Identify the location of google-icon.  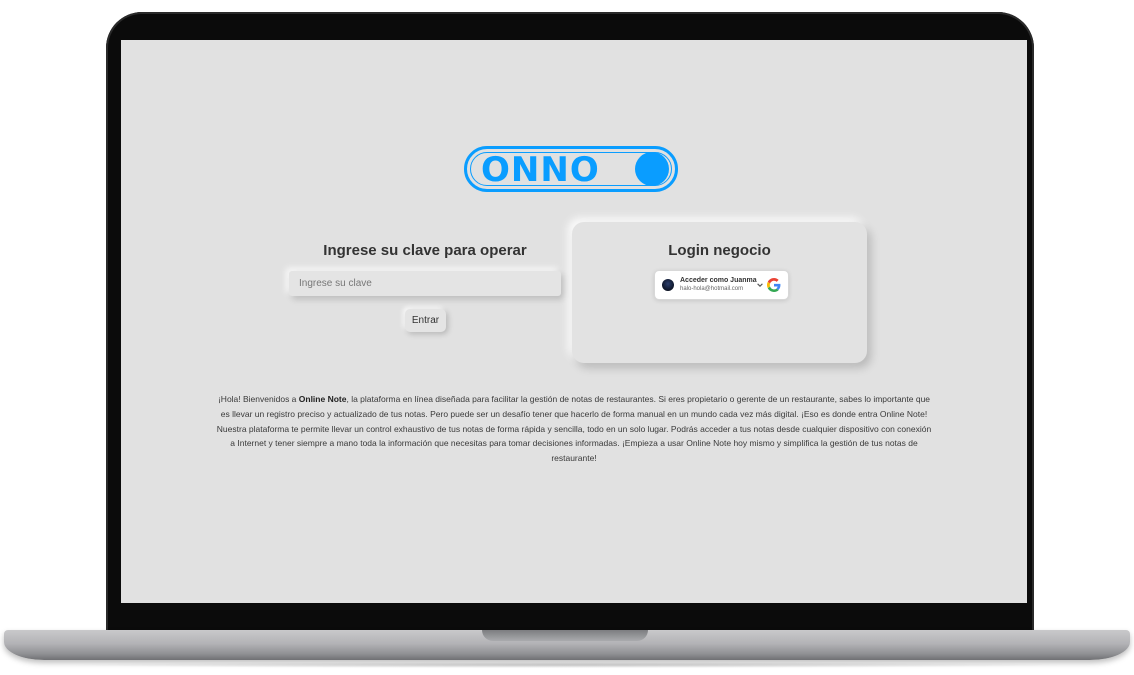
(774, 285).